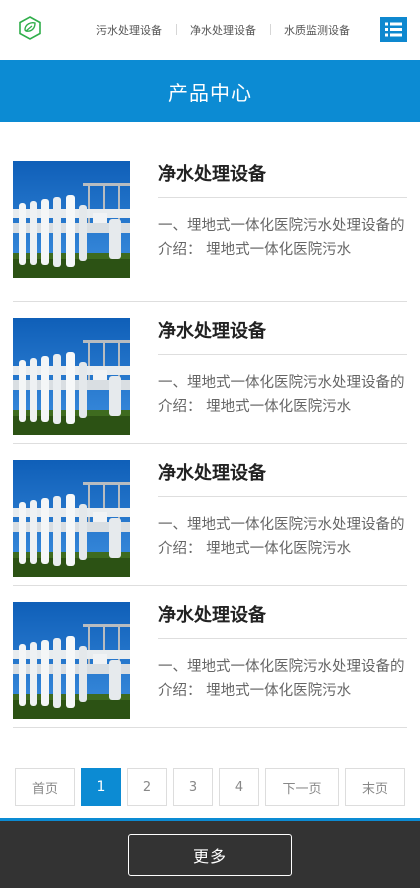 The height and width of the screenshot is (888, 420). What do you see at coordinates (302, 787) in the screenshot?
I see `next-page-button: 下一页` at bounding box center [302, 787].